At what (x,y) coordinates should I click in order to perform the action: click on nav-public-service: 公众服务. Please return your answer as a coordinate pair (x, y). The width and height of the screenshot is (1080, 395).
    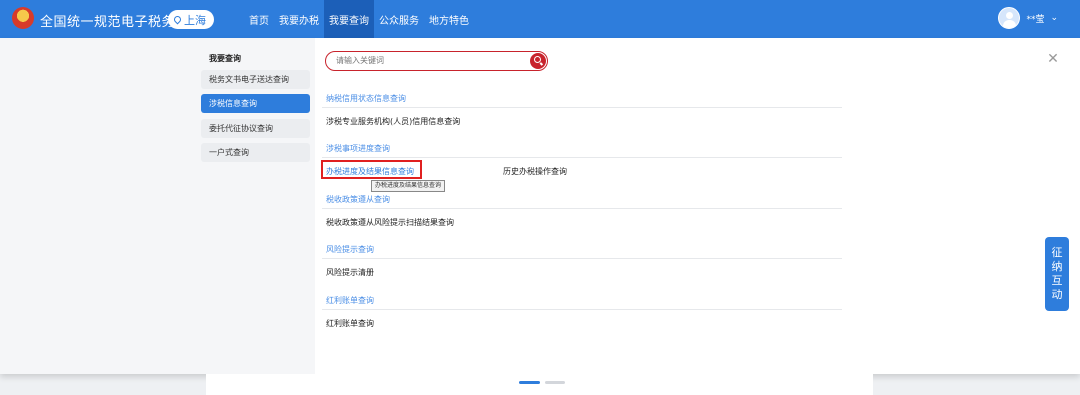
    Looking at the image, I should click on (399, 19).